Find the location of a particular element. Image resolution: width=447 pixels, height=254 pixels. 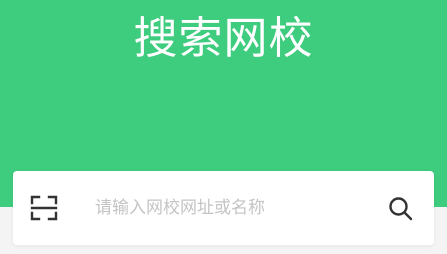

scan-icon is located at coordinates (44, 208).